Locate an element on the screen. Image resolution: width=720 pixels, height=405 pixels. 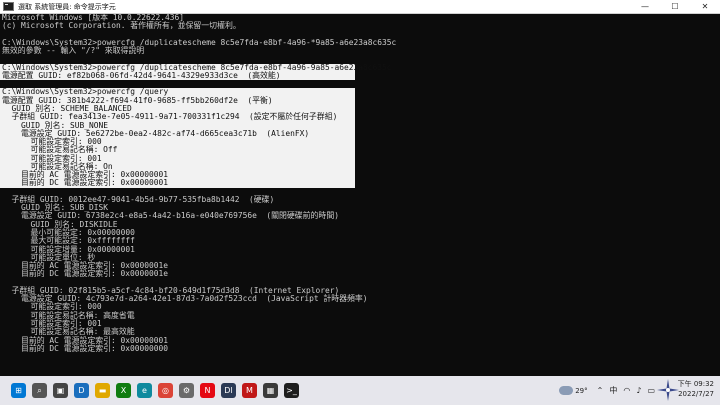
start-icon: ⊞ is located at coordinates (18, 390).